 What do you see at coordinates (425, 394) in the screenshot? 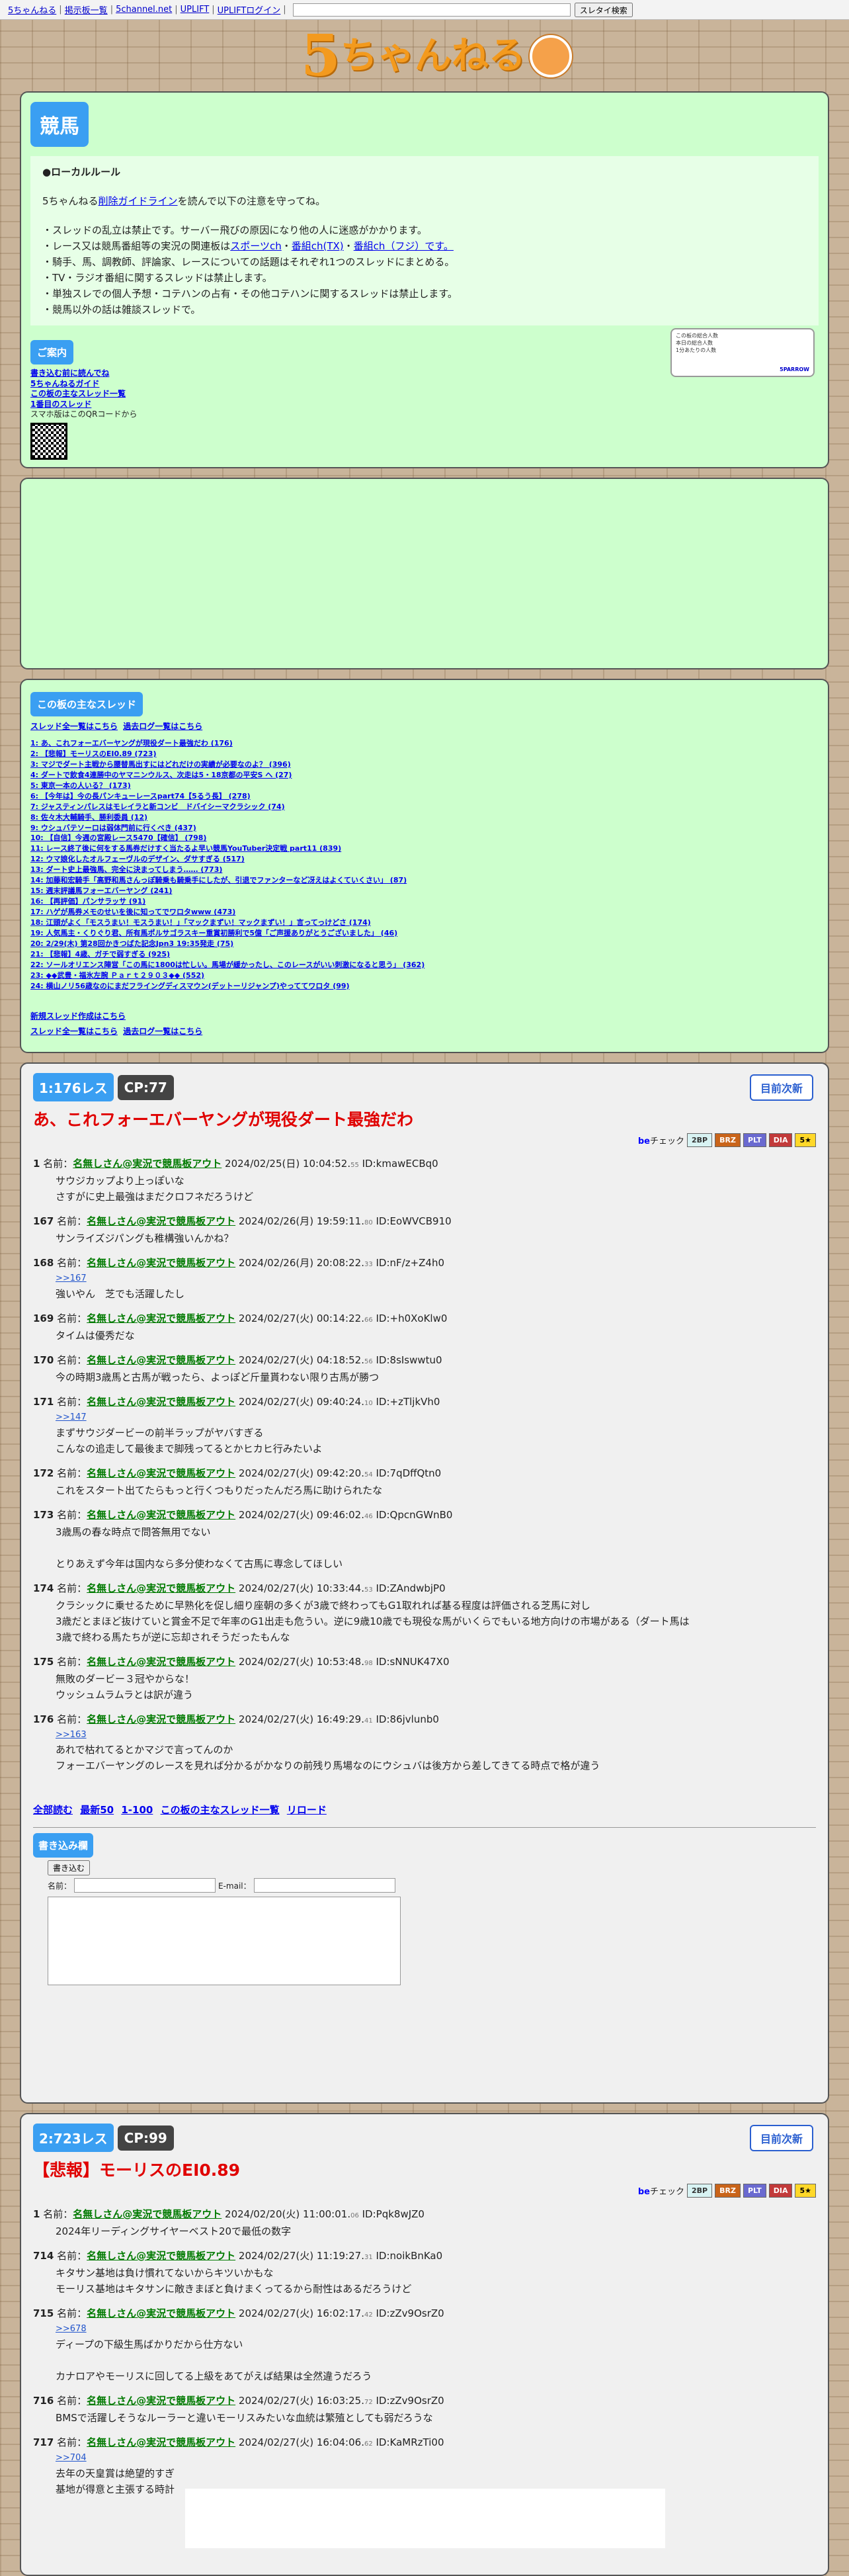
I see `guide-link: この板の主なスレッド一覧` at bounding box center [425, 394].